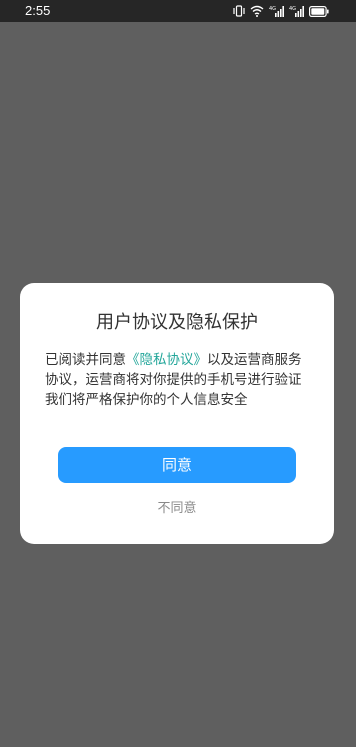 Image resolution: width=356 pixels, height=747 pixels. What do you see at coordinates (177, 465) in the screenshot?
I see `agree-button: 同意` at bounding box center [177, 465].